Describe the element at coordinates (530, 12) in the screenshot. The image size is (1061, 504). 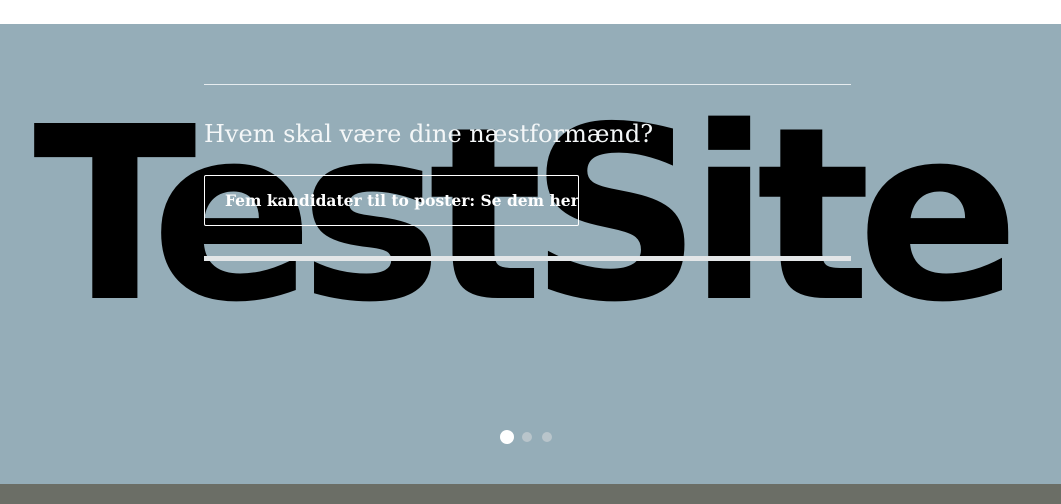
I see `top-bar` at that location.